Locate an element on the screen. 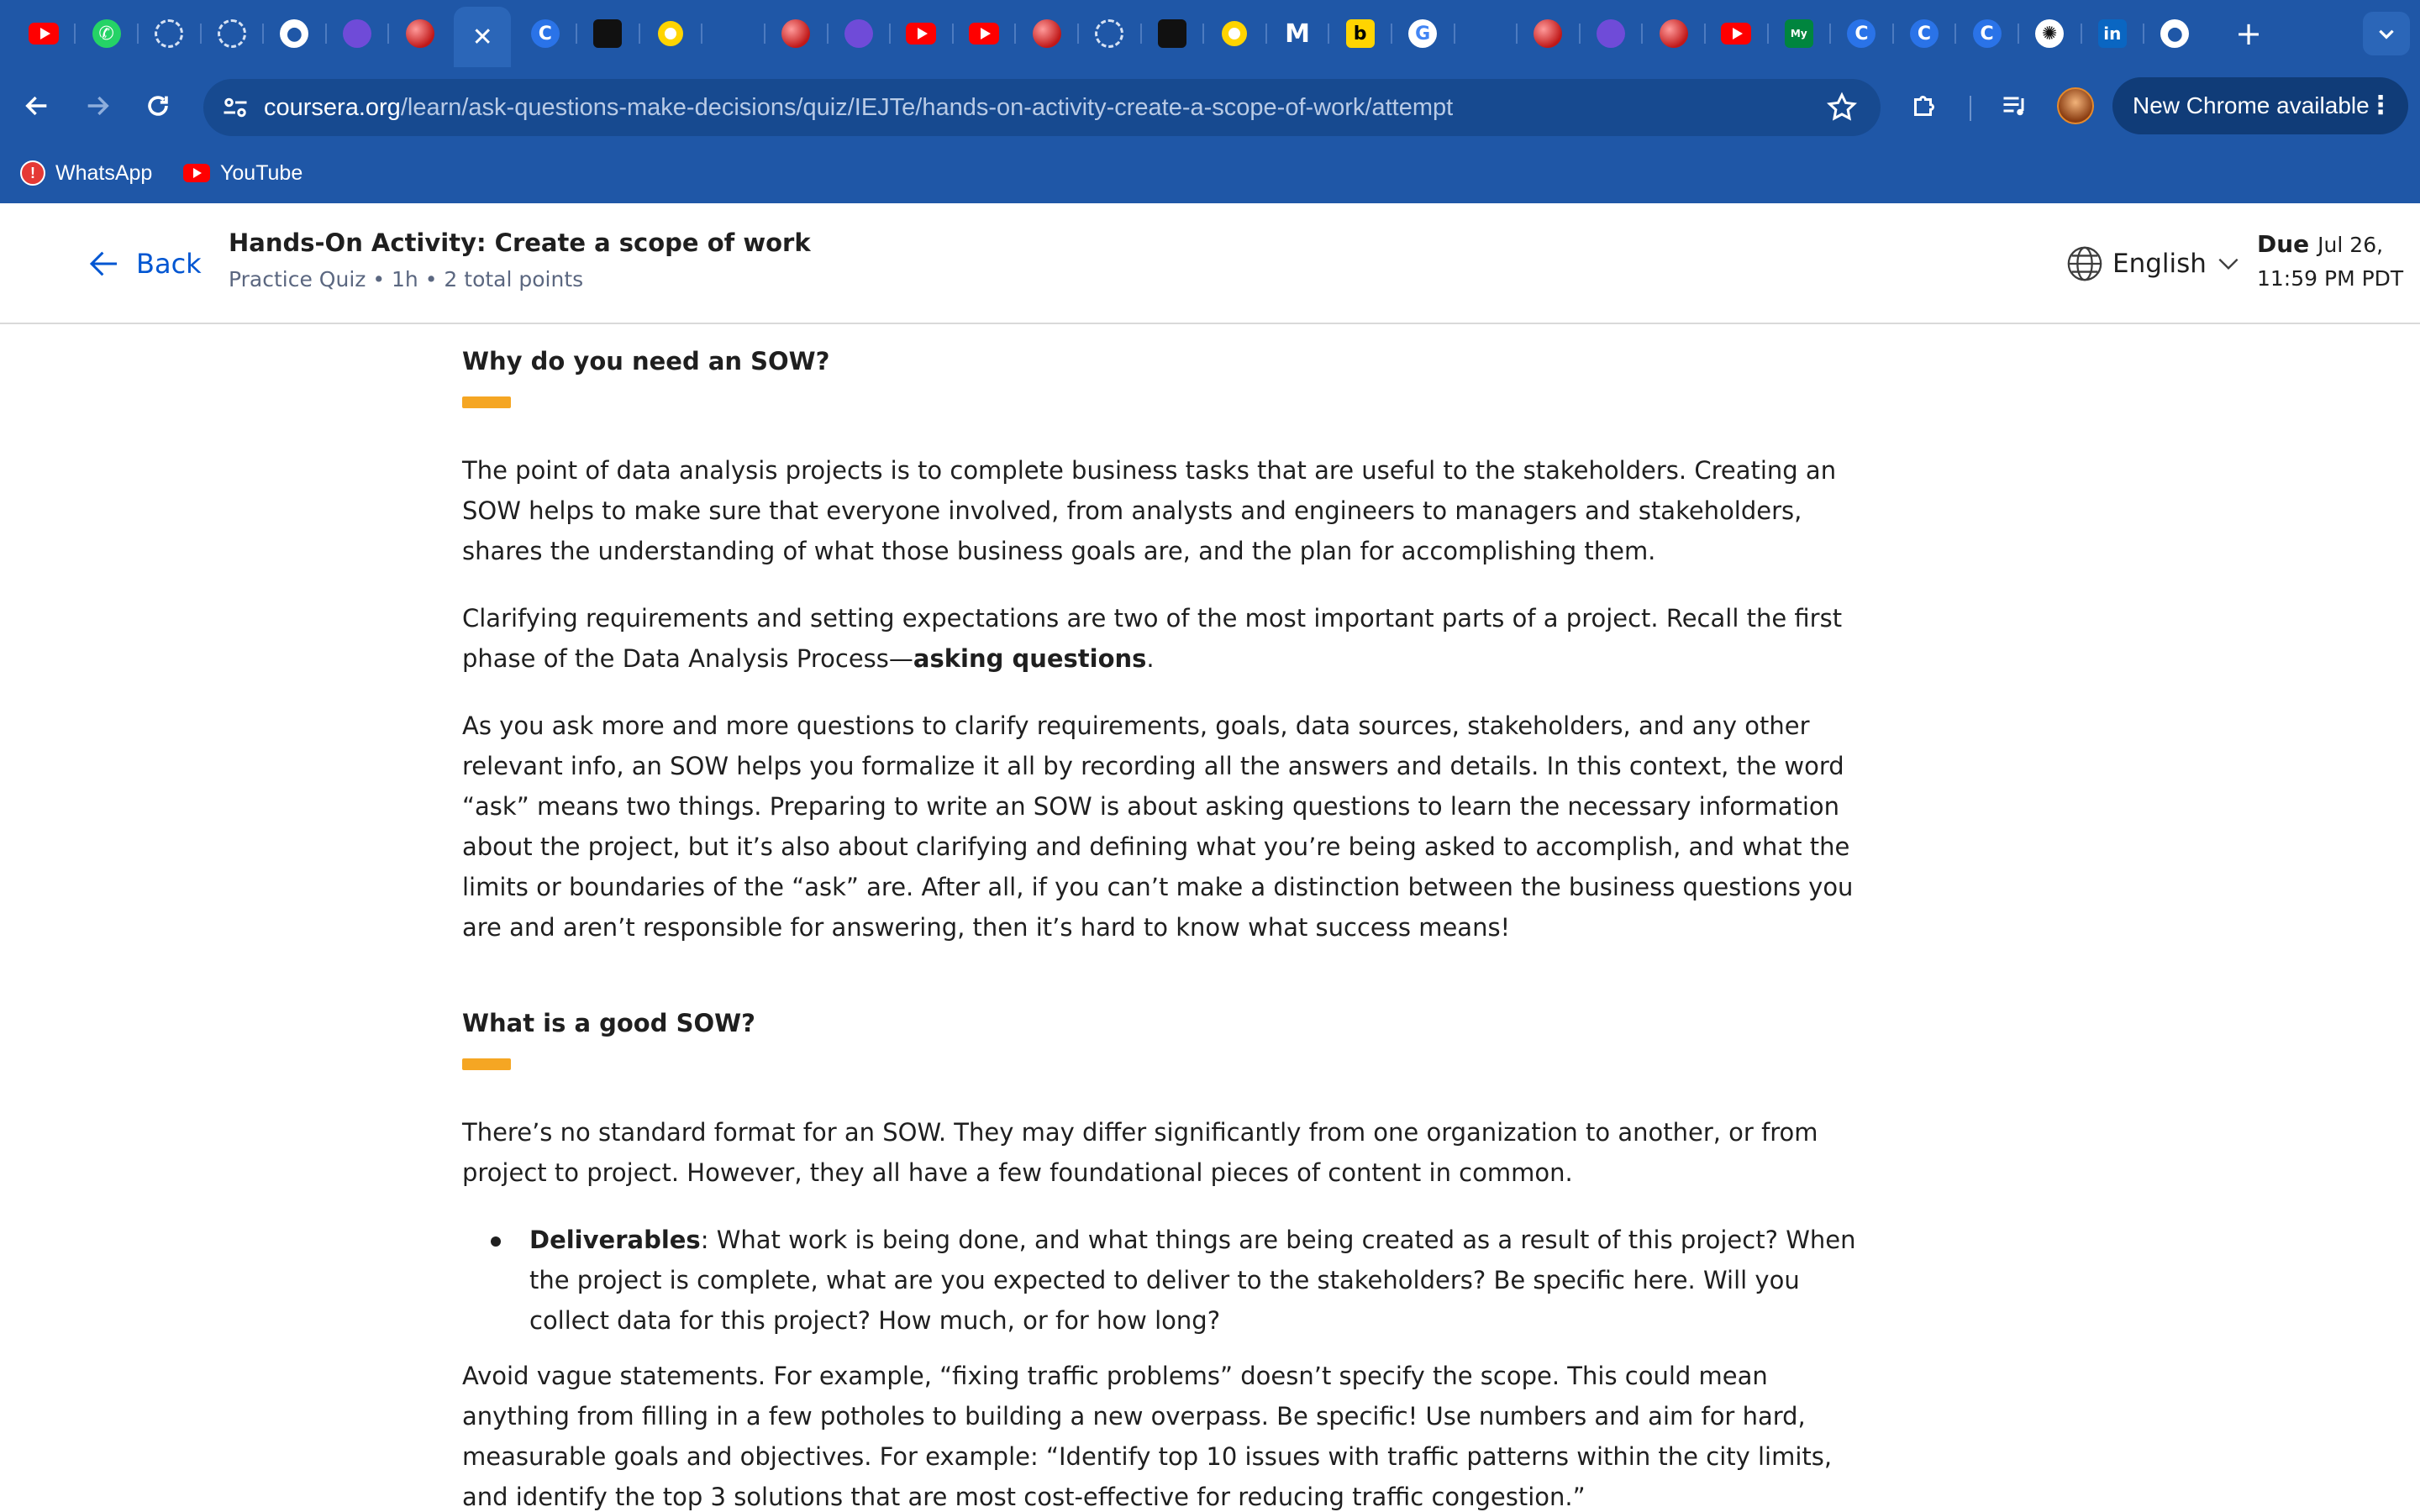  google-icon: G is located at coordinates (1423, 33).